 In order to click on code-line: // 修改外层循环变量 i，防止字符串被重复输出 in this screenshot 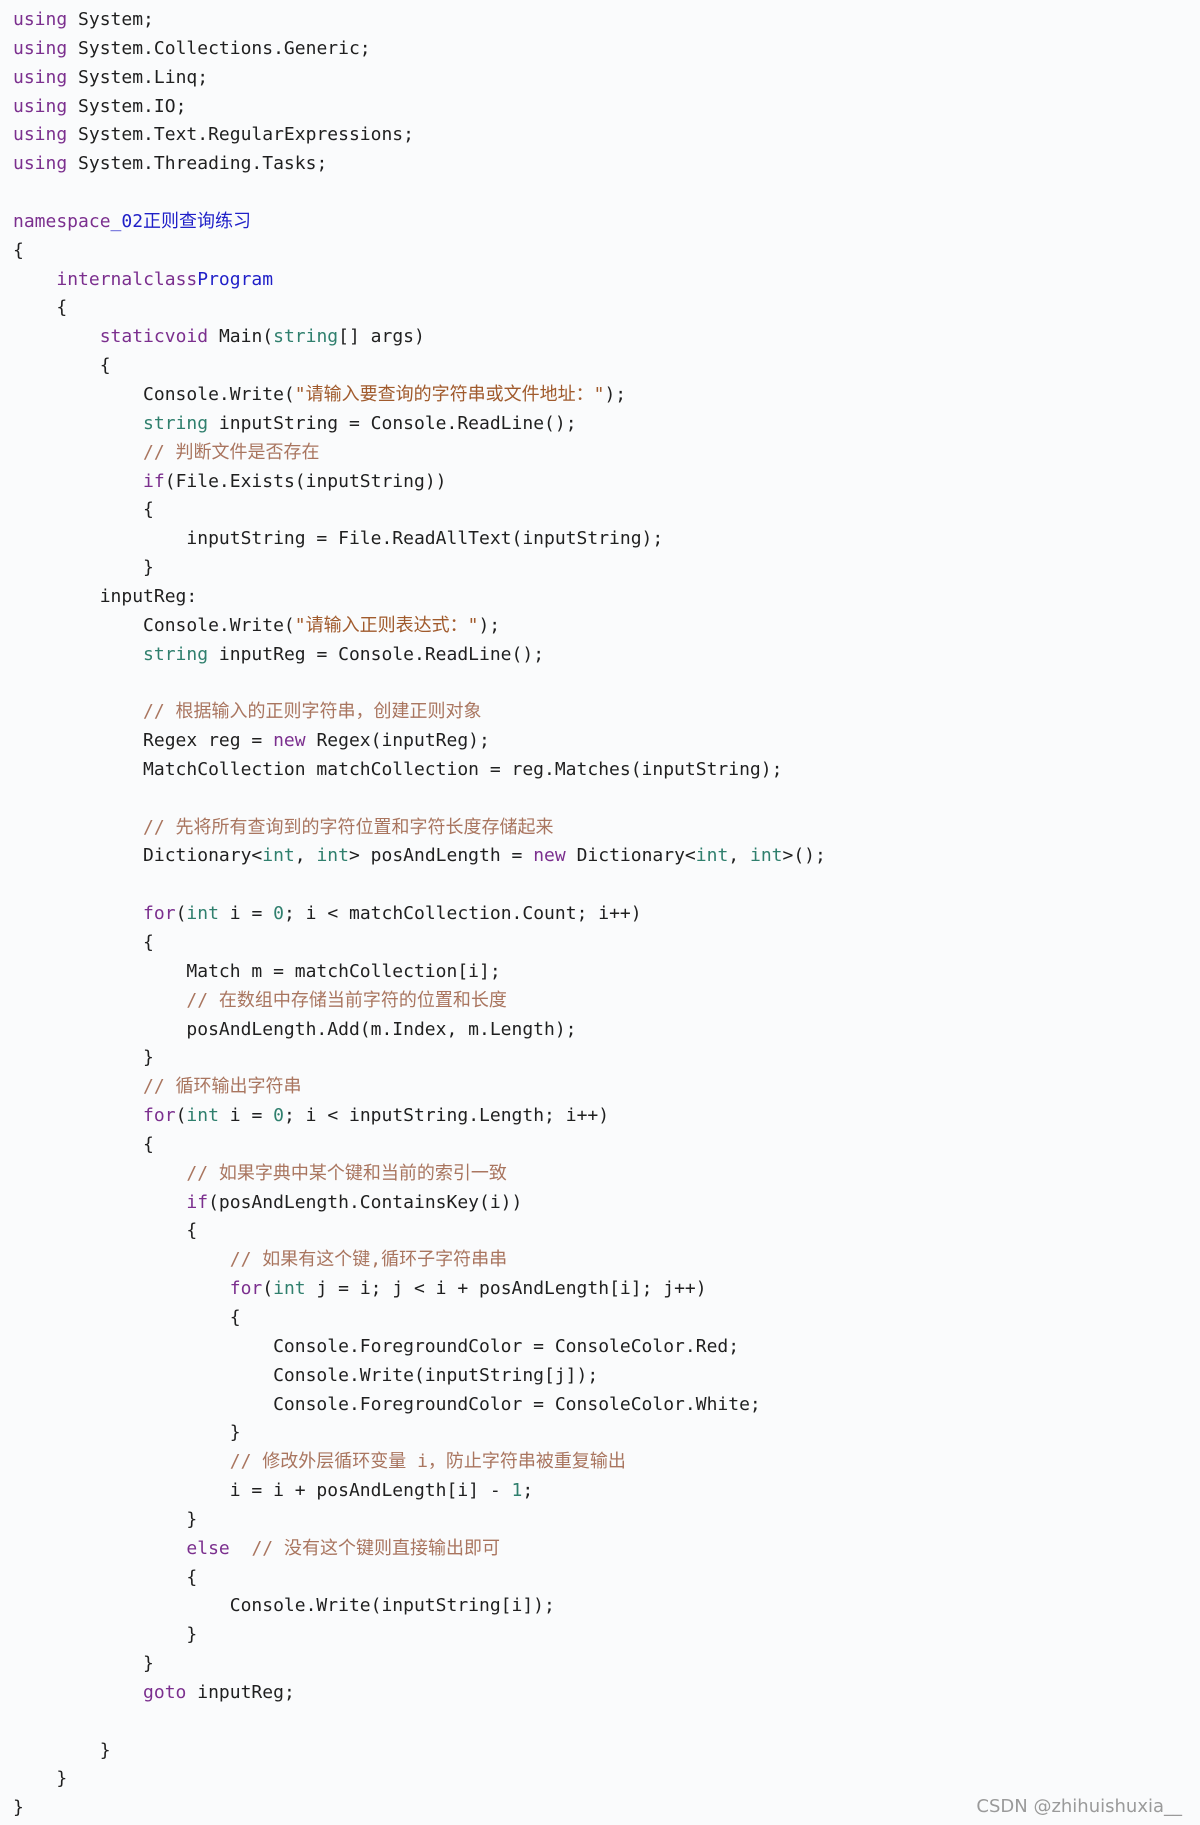, I will do `click(606, 1462)`.